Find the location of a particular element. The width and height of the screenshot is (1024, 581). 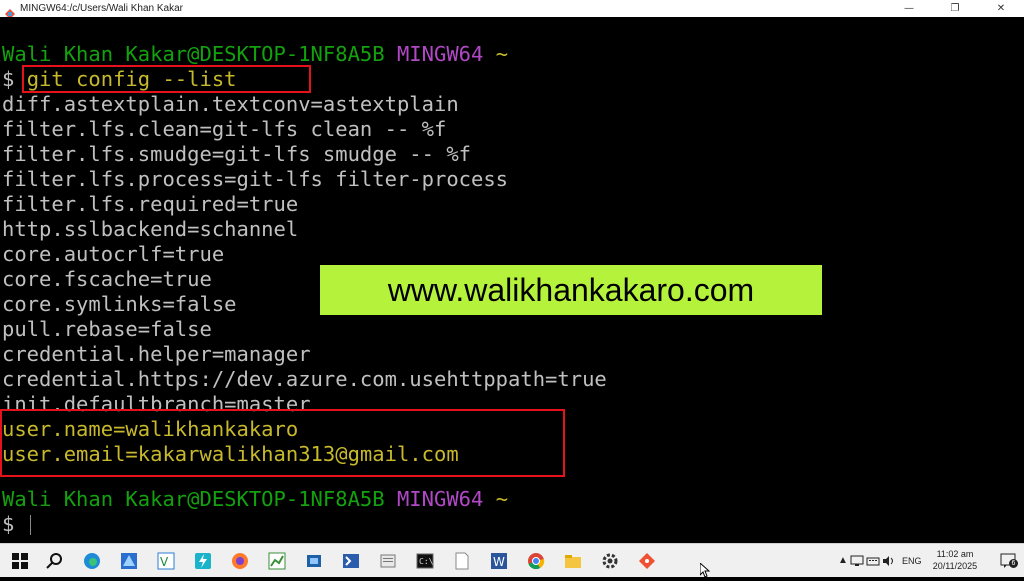

svg-text: C:\ is located at coordinates (426, 561).